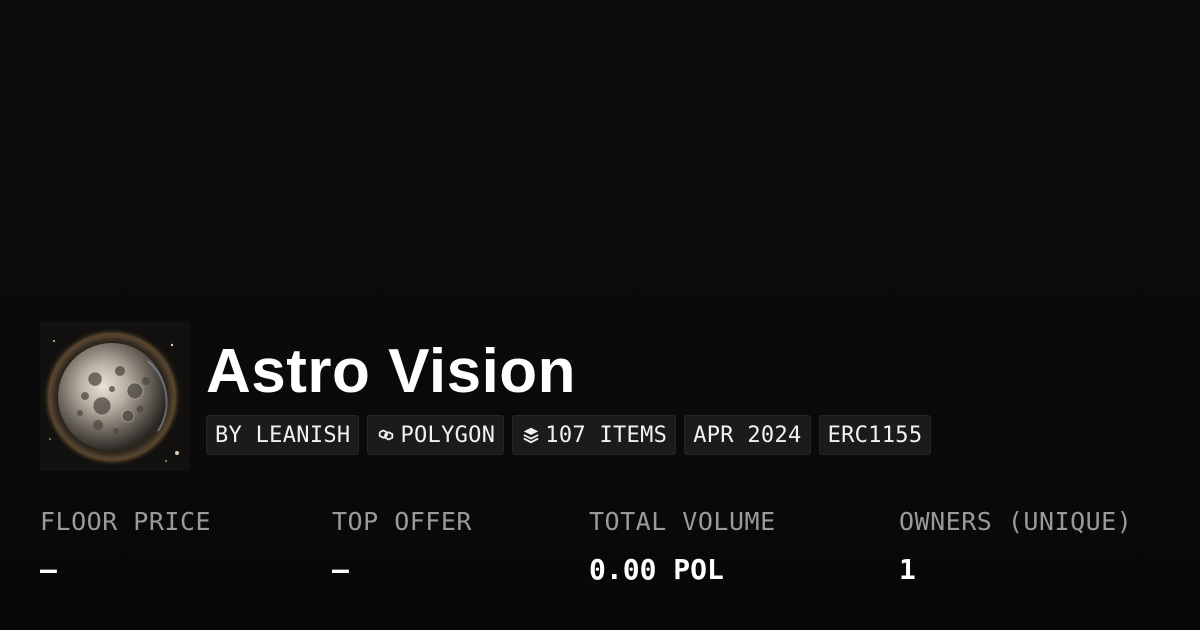 The height and width of the screenshot is (630, 1200). What do you see at coordinates (682, 545) in the screenshot?
I see `total-volume-stat: TOTAL VOLUME 0.00 POL` at bounding box center [682, 545].